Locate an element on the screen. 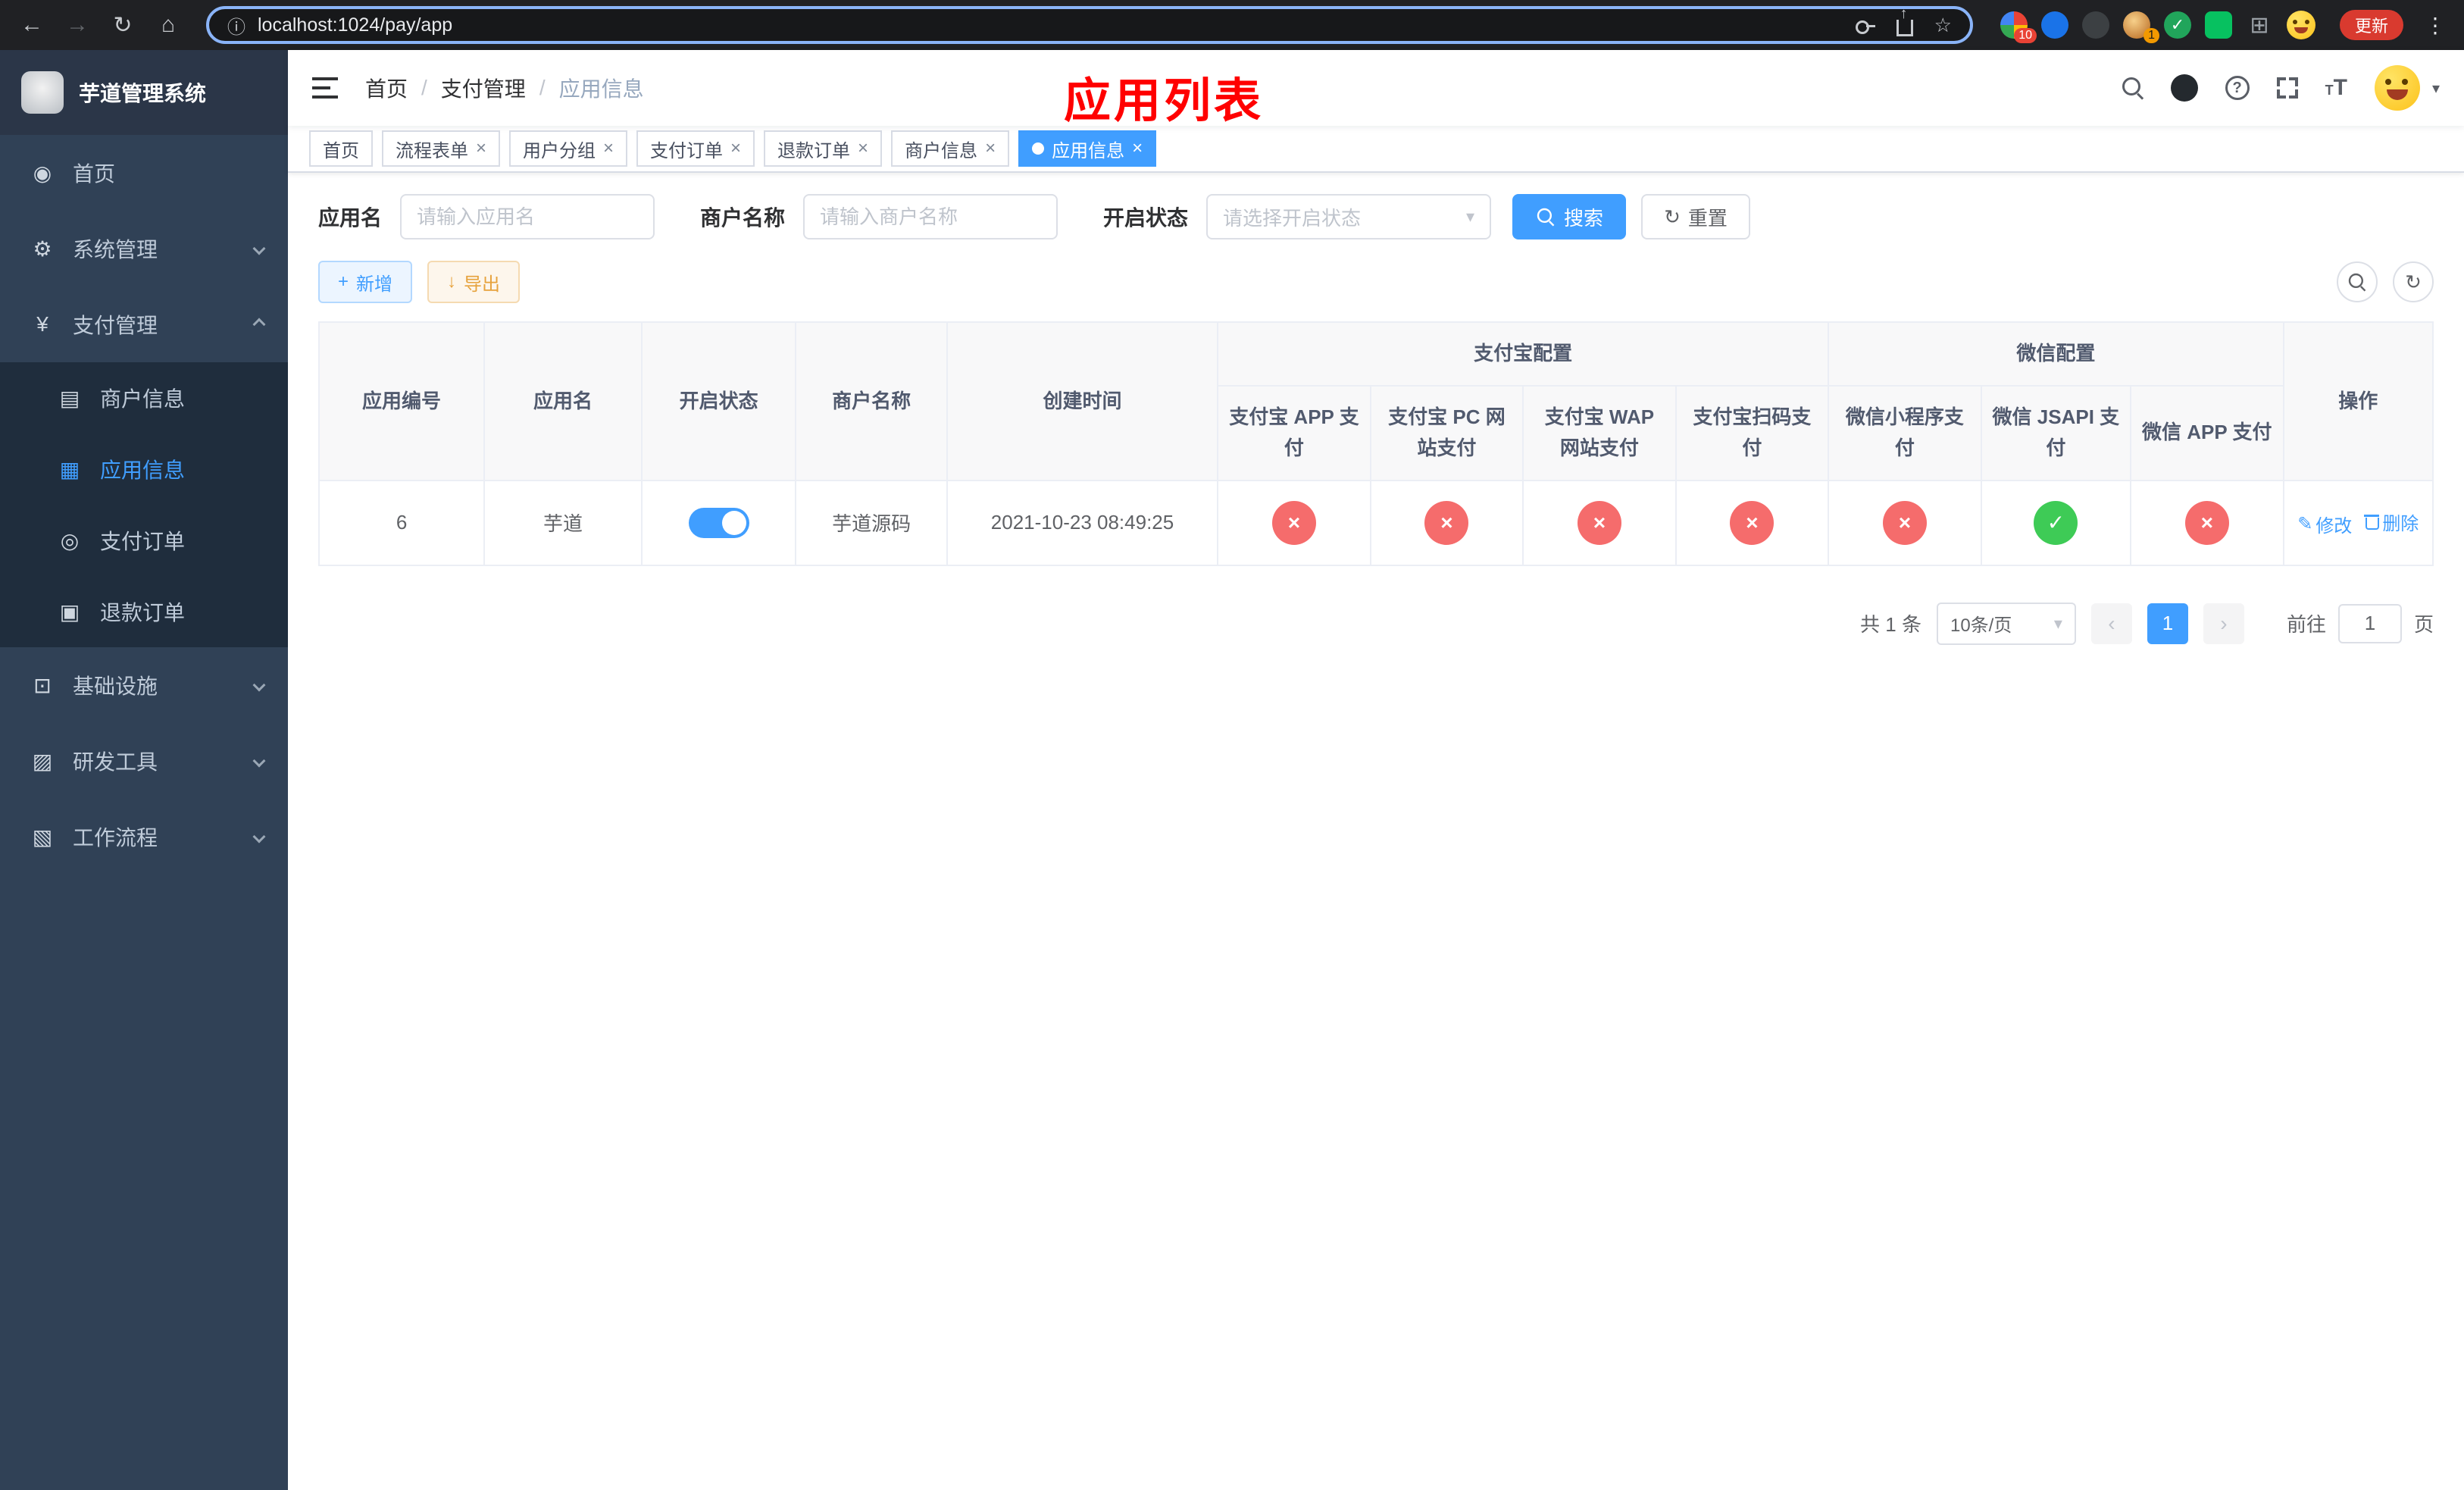 The image size is (2464, 1490). tab-user-group: 用户分组 × is located at coordinates (568, 148).